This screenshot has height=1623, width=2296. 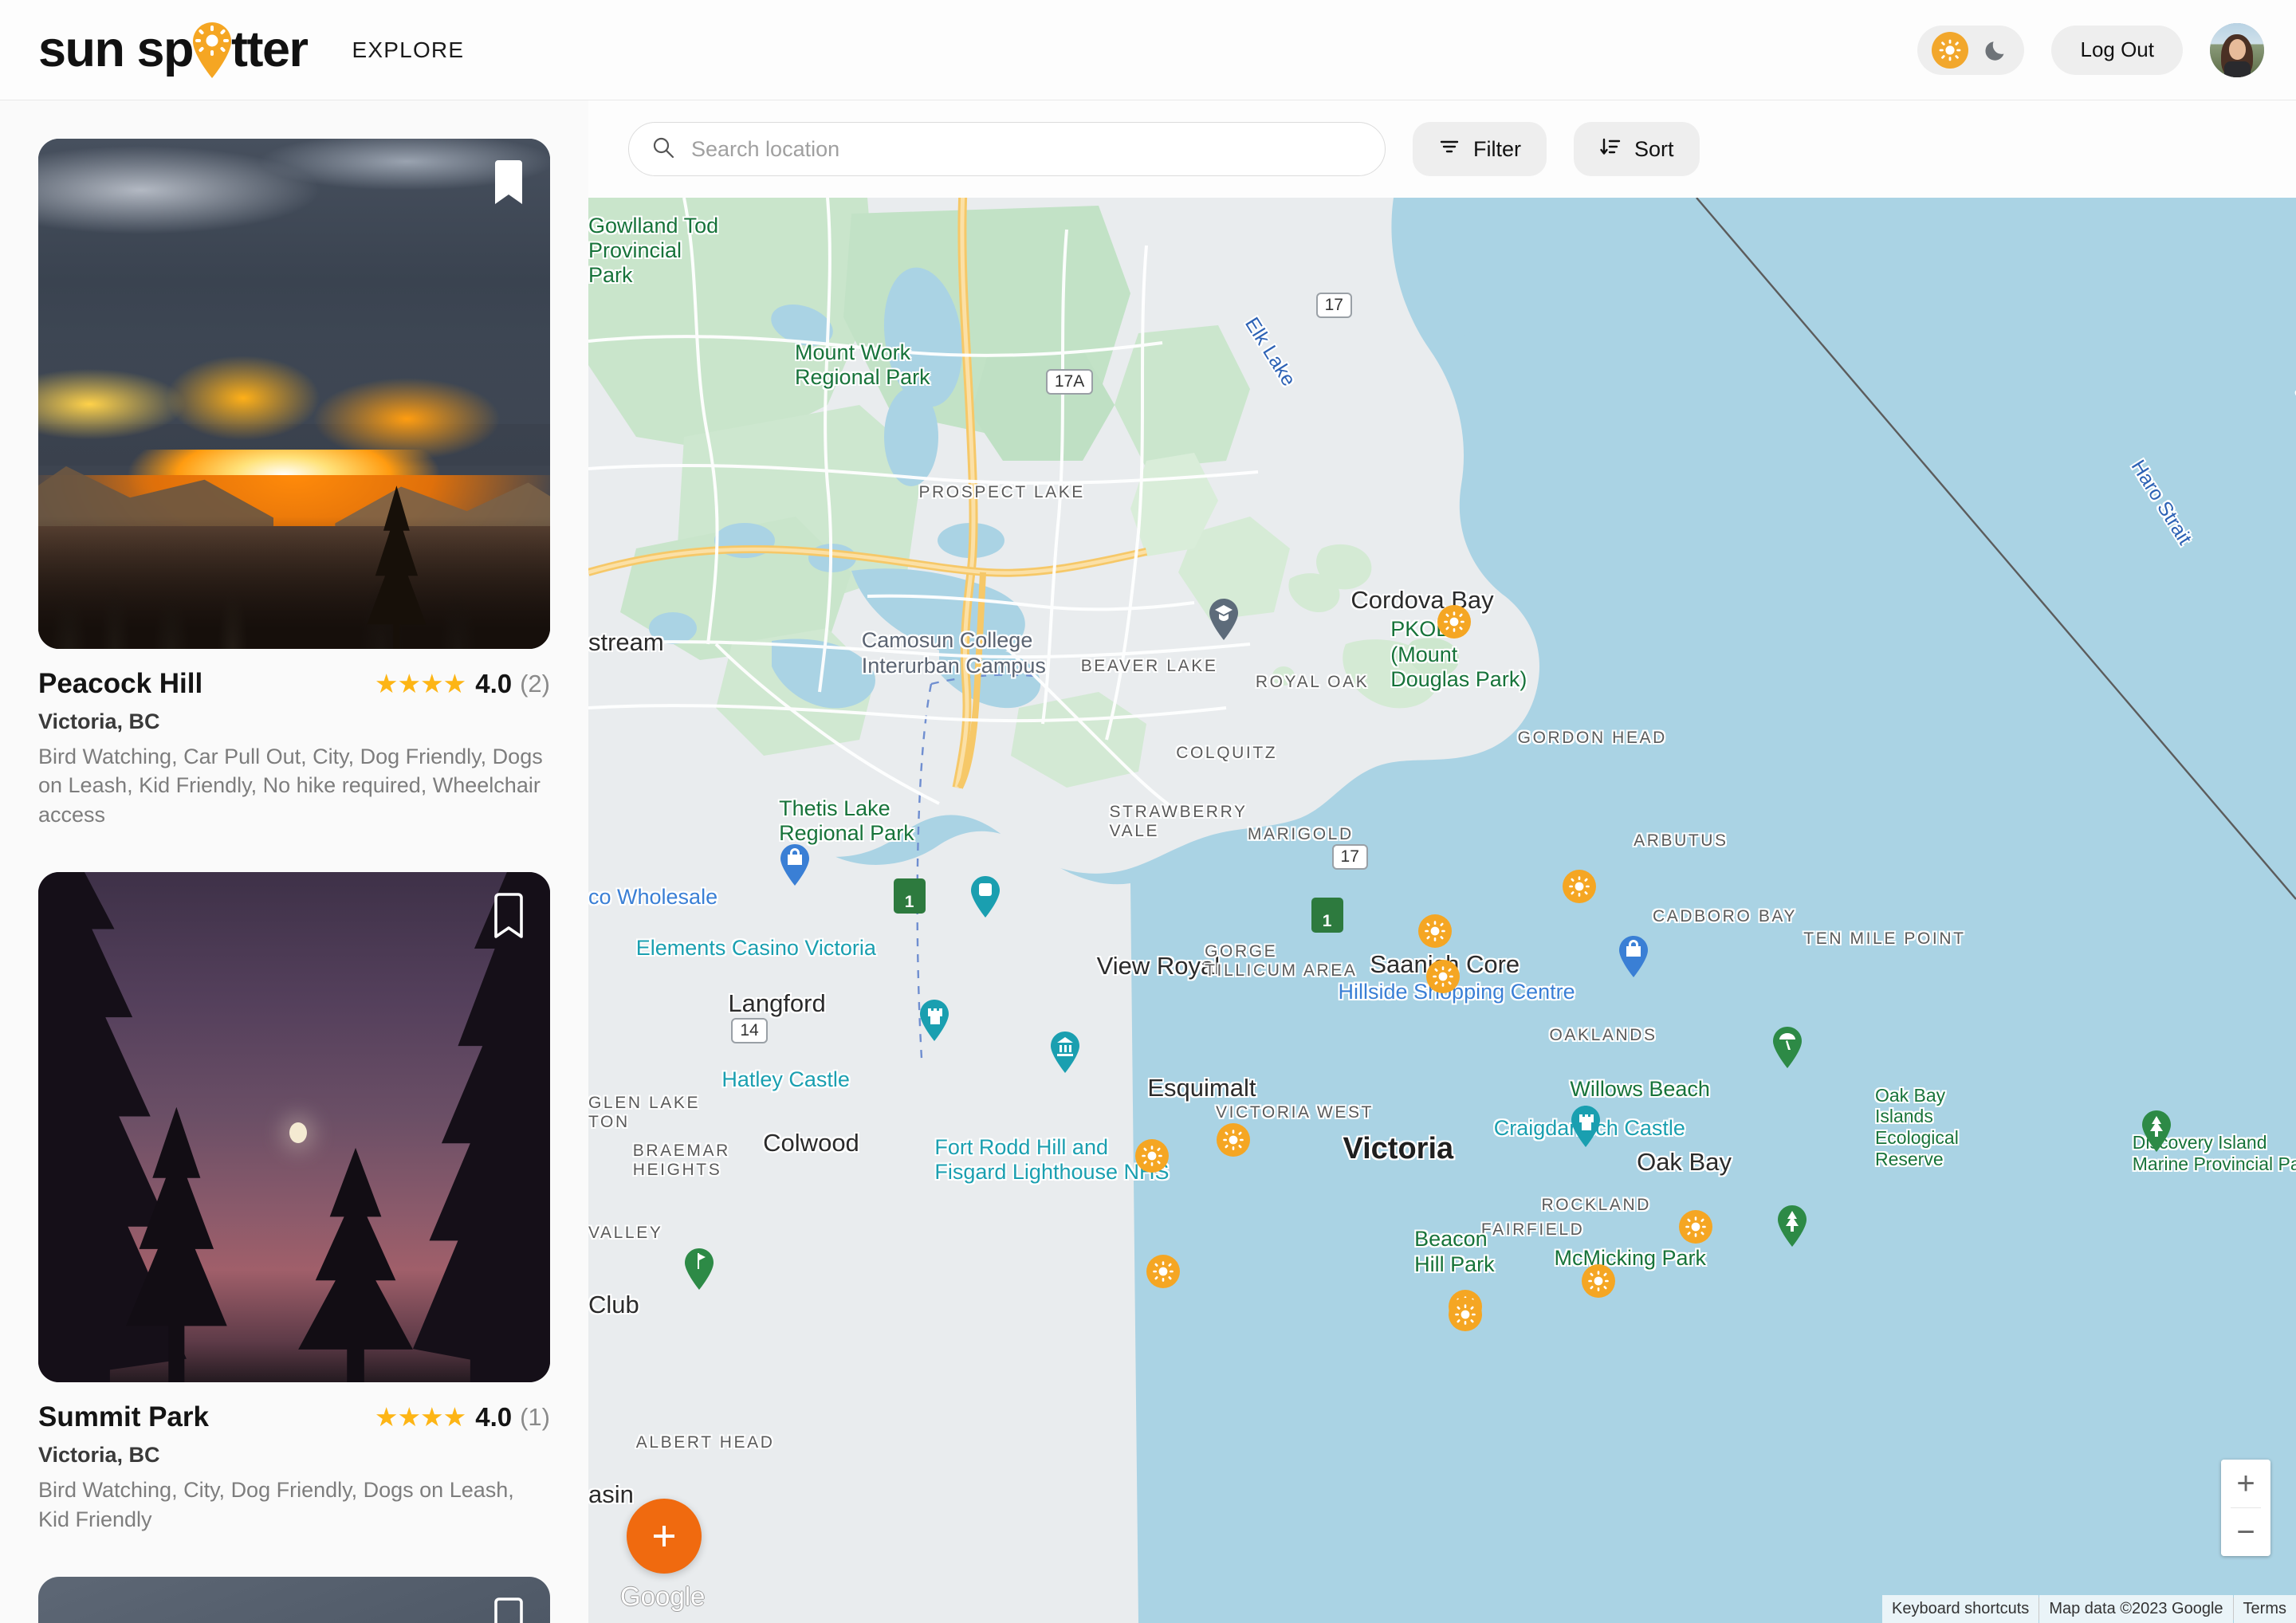 I want to click on card-title: Summit Park, so click(x=123, y=1417).